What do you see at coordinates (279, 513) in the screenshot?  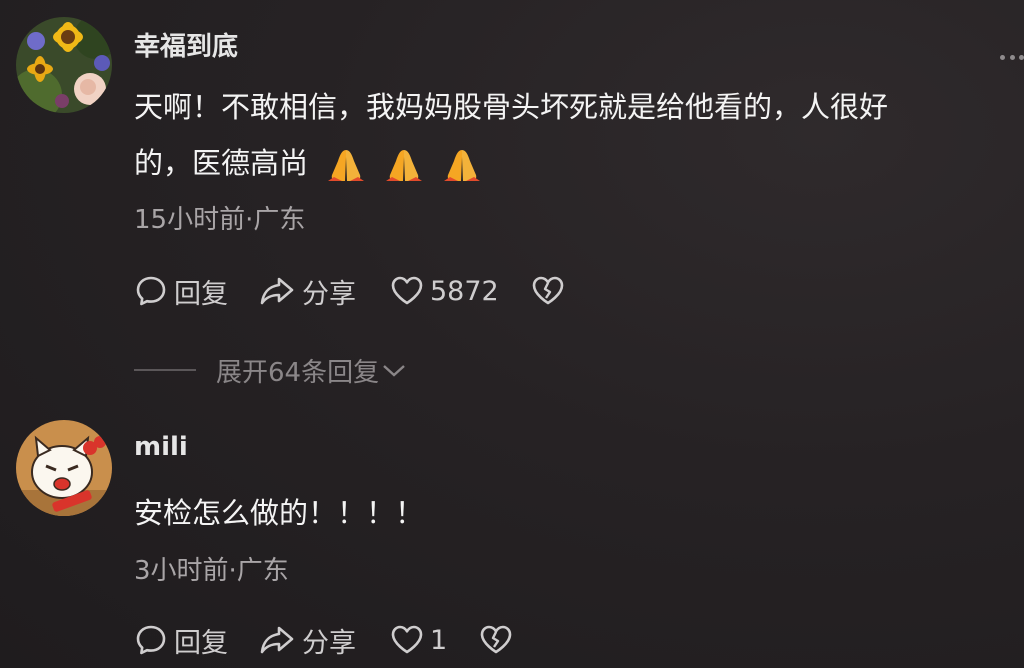 I see `comment-text: 安检怎么做的！！！！` at bounding box center [279, 513].